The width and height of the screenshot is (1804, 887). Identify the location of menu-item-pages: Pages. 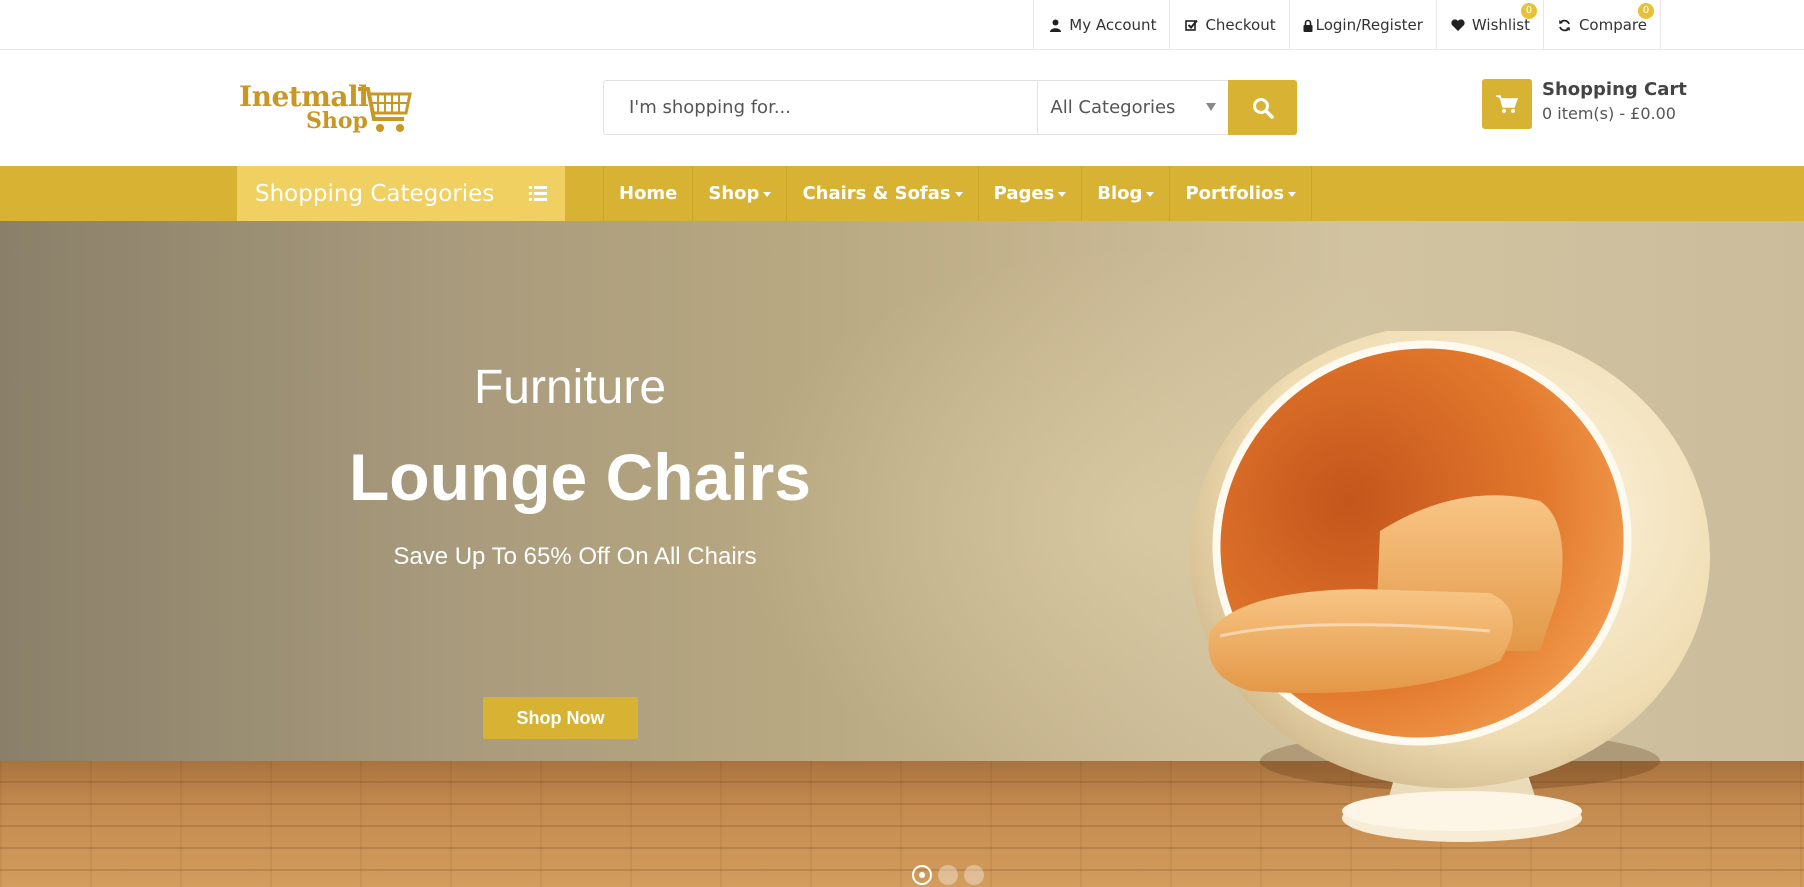
(1031, 193).